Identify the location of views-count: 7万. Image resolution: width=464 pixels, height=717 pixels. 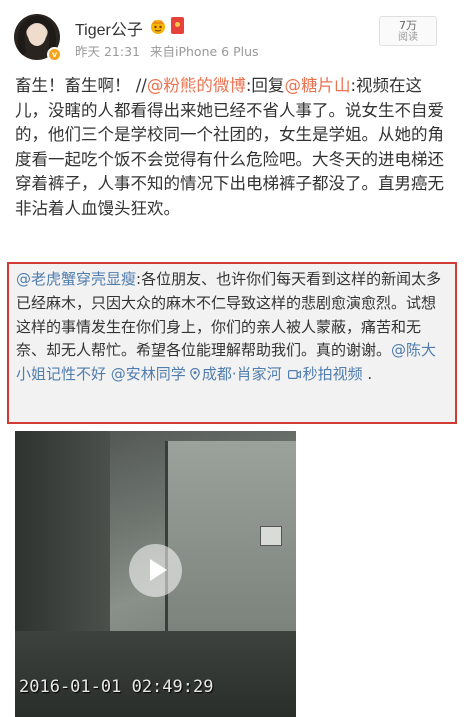
(408, 25).